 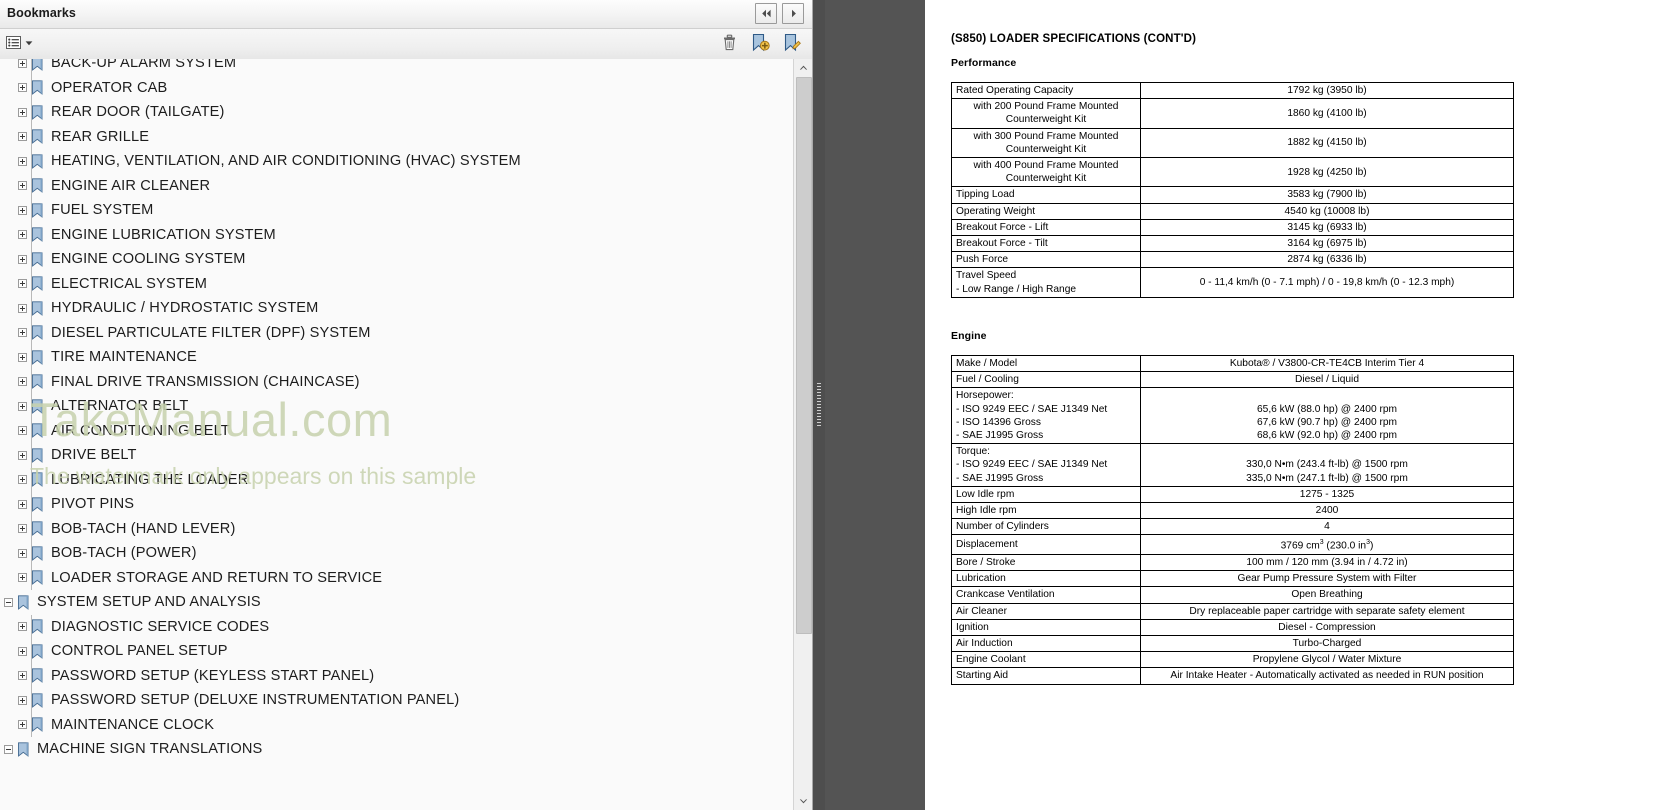 I want to click on bookmark-options-button, so click(x=19, y=43).